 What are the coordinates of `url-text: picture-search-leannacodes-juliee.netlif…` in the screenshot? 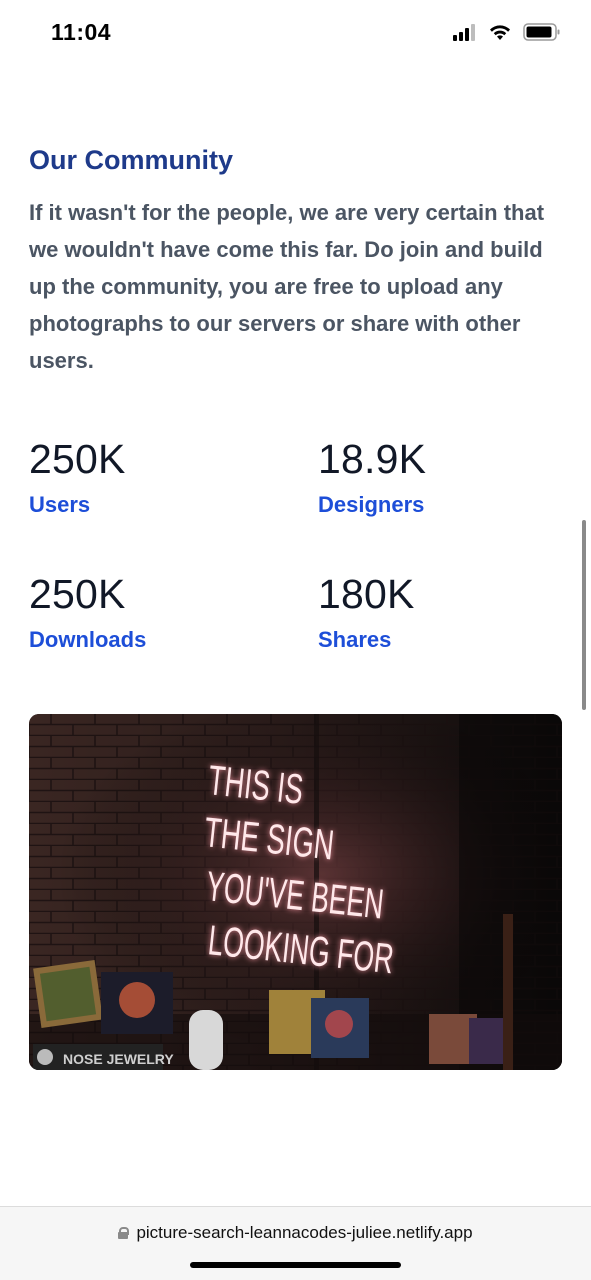 It's located at (304, 1232).